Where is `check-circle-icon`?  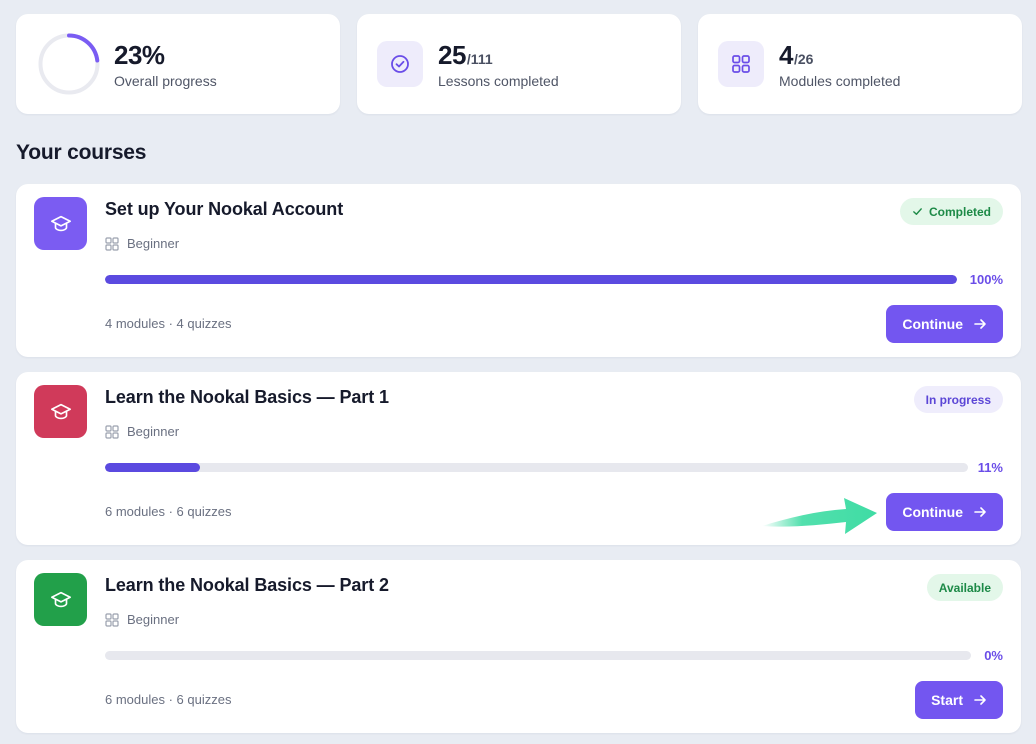
check-circle-icon is located at coordinates (400, 64).